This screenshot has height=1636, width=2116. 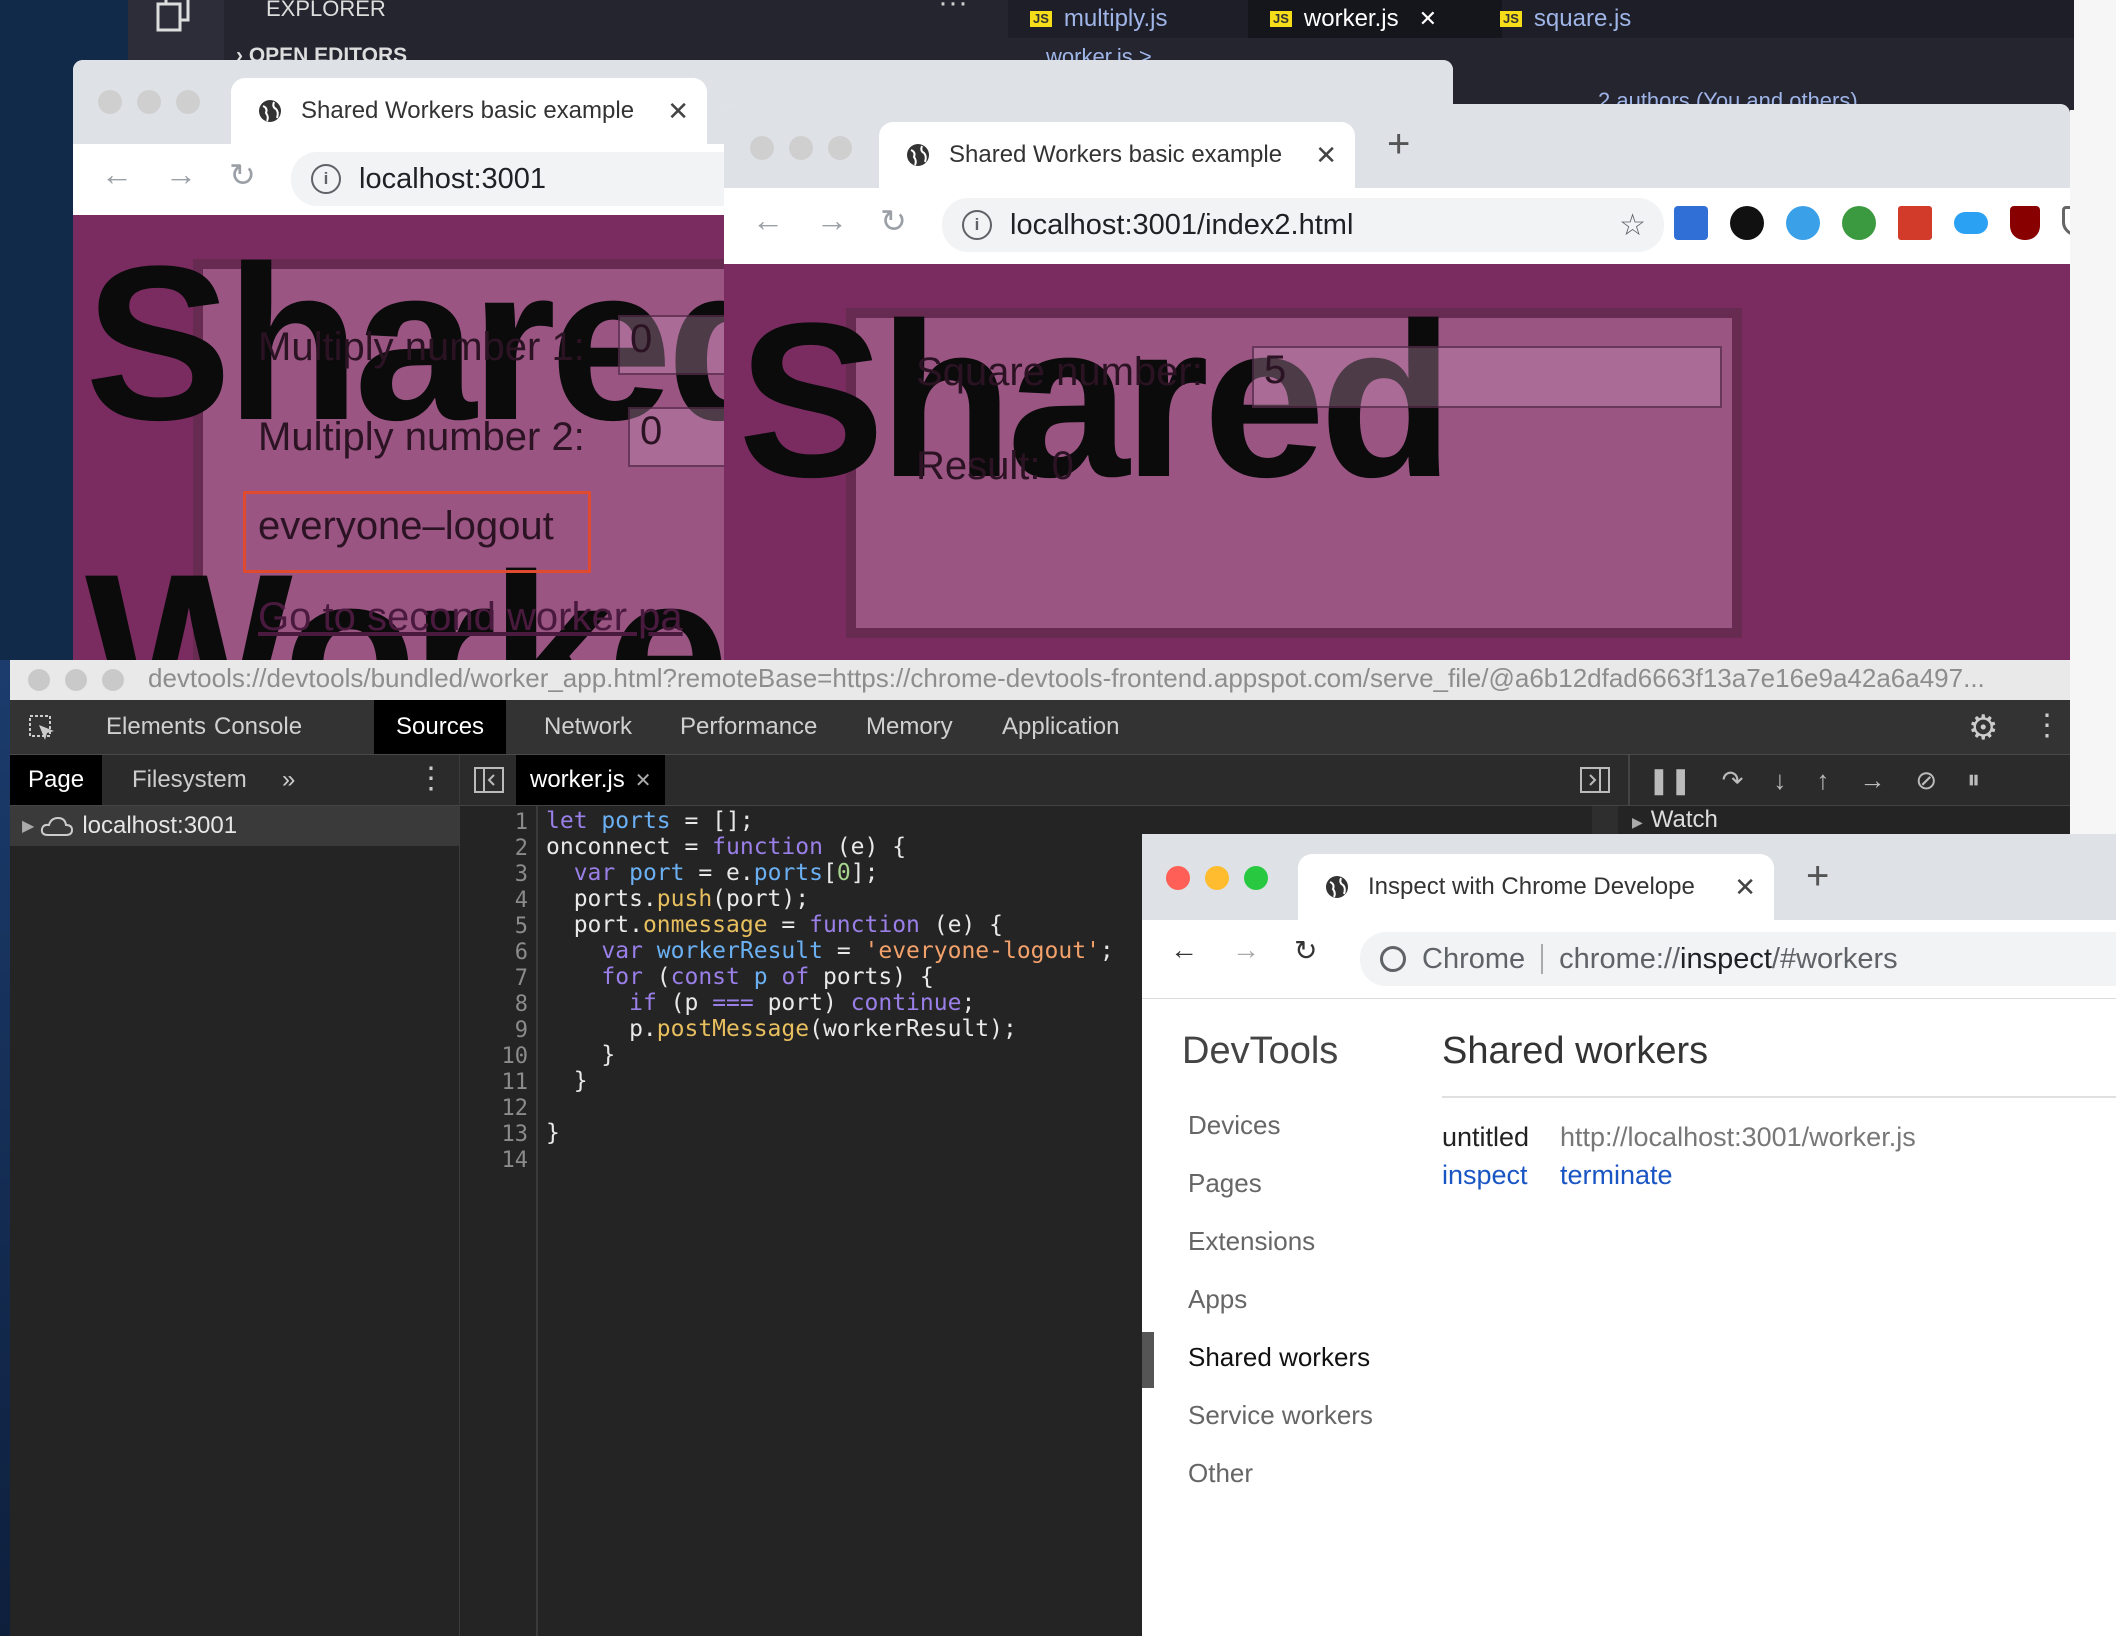 I want to click on address-bar: Chrome chrome:// inspect /#workers, so click(x=1738, y=959).